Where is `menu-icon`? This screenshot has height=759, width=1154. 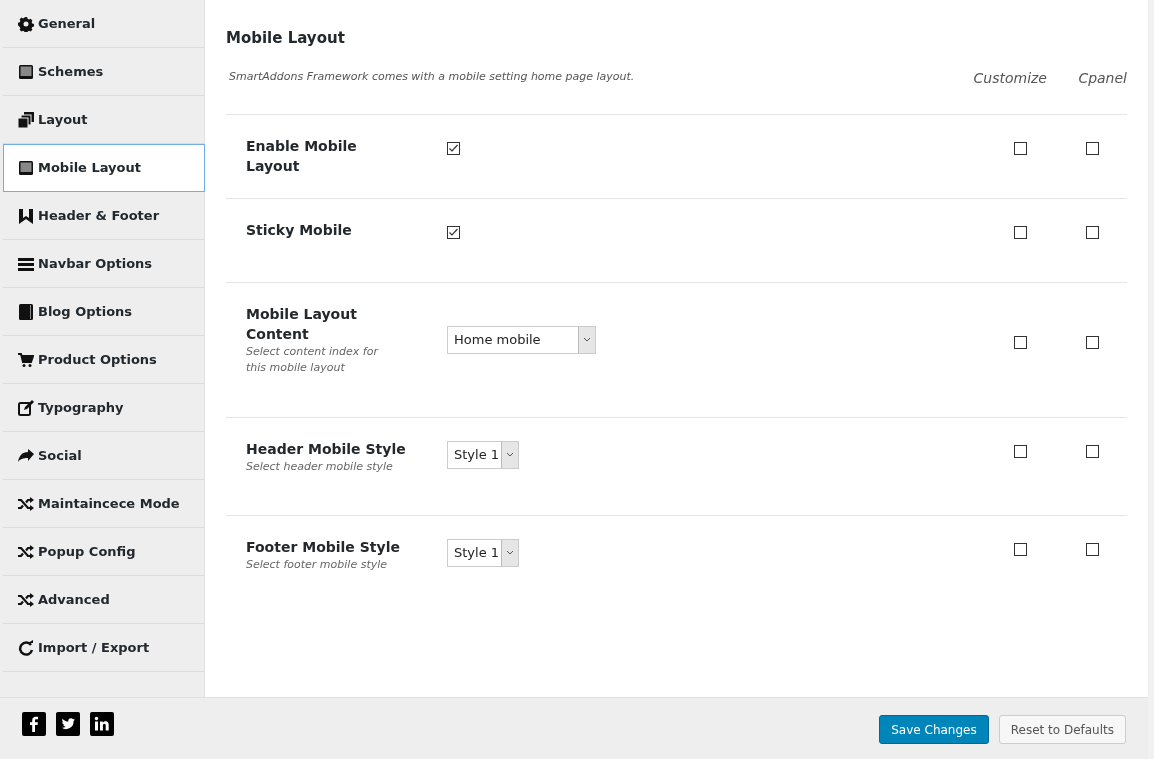 menu-icon is located at coordinates (26, 263).